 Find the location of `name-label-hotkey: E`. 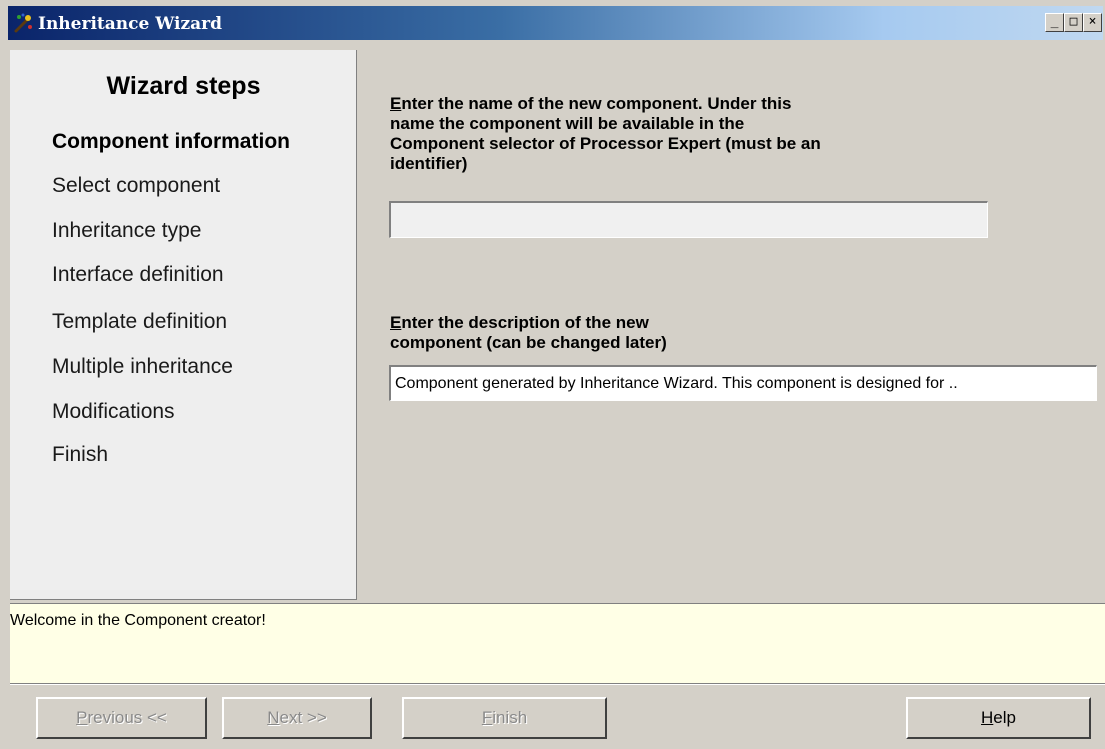

name-label-hotkey: E is located at coordinates (396, 103).